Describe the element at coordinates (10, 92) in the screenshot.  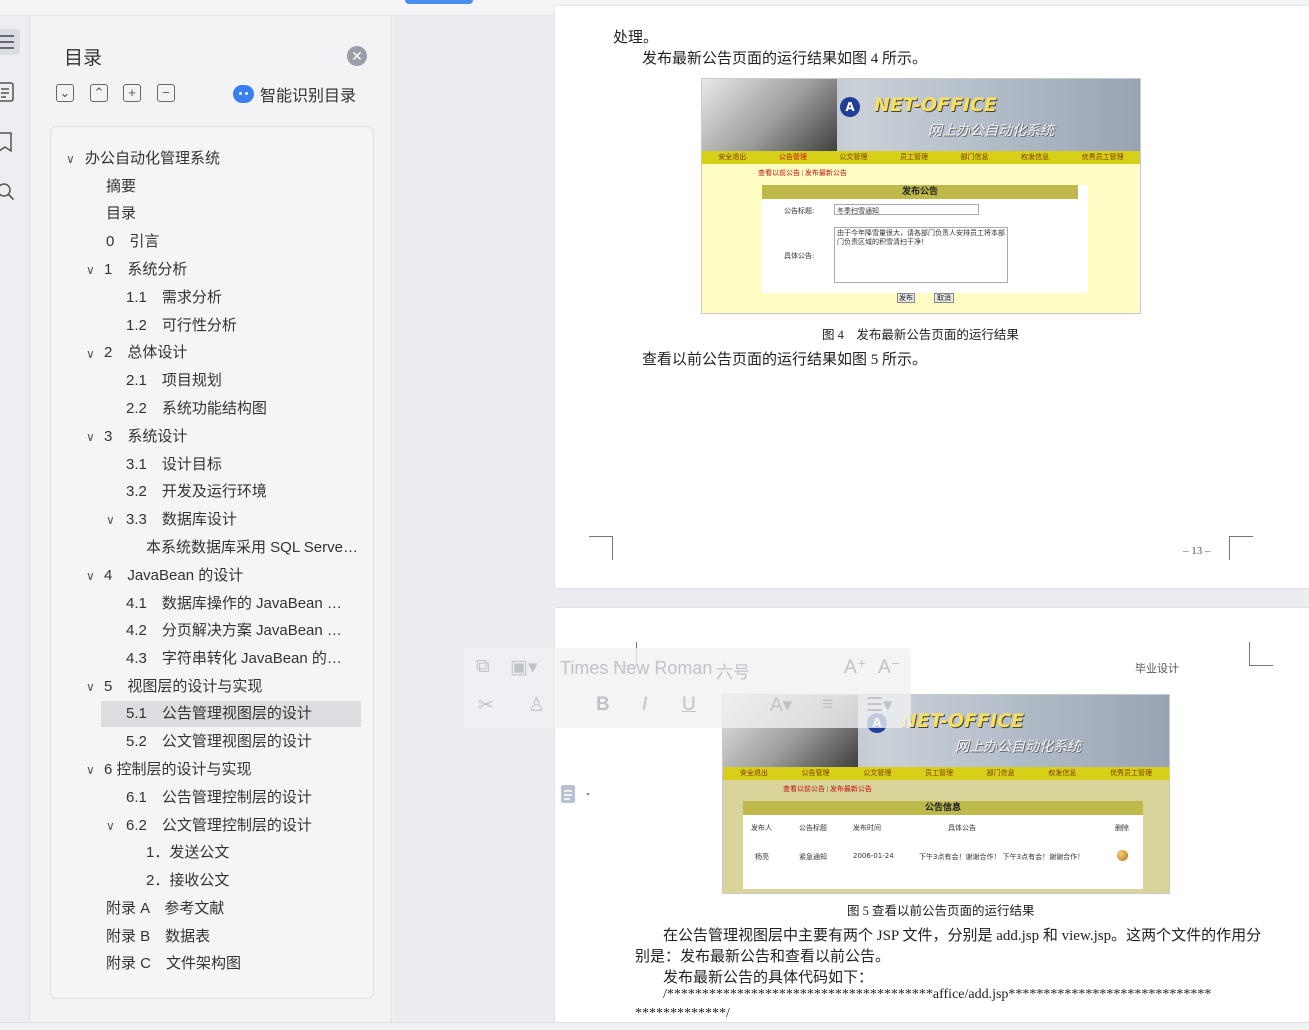
I see `outline-icon` at that location.